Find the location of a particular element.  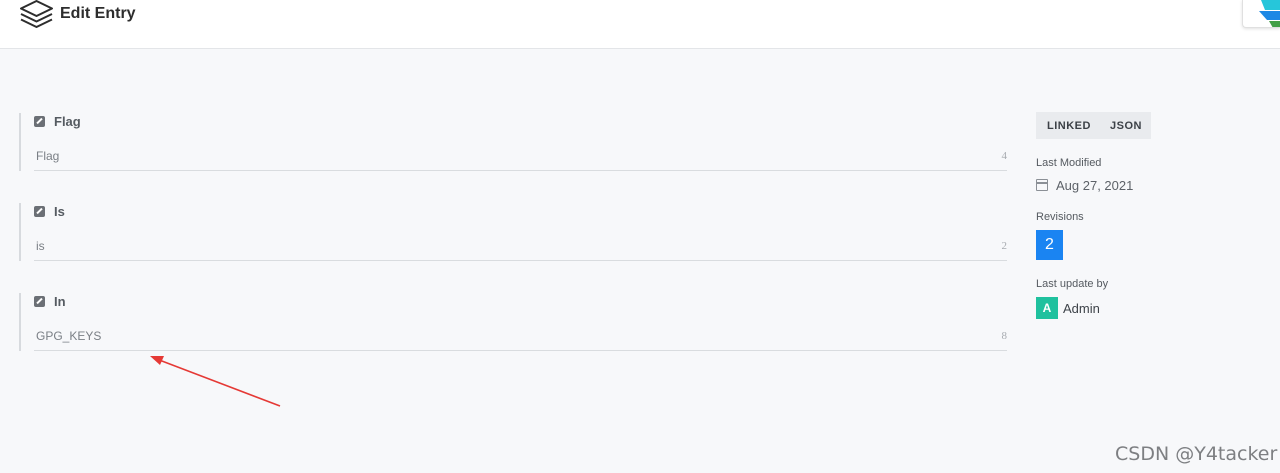

field-is: Is is 2 is located at coordinates (513, 232).